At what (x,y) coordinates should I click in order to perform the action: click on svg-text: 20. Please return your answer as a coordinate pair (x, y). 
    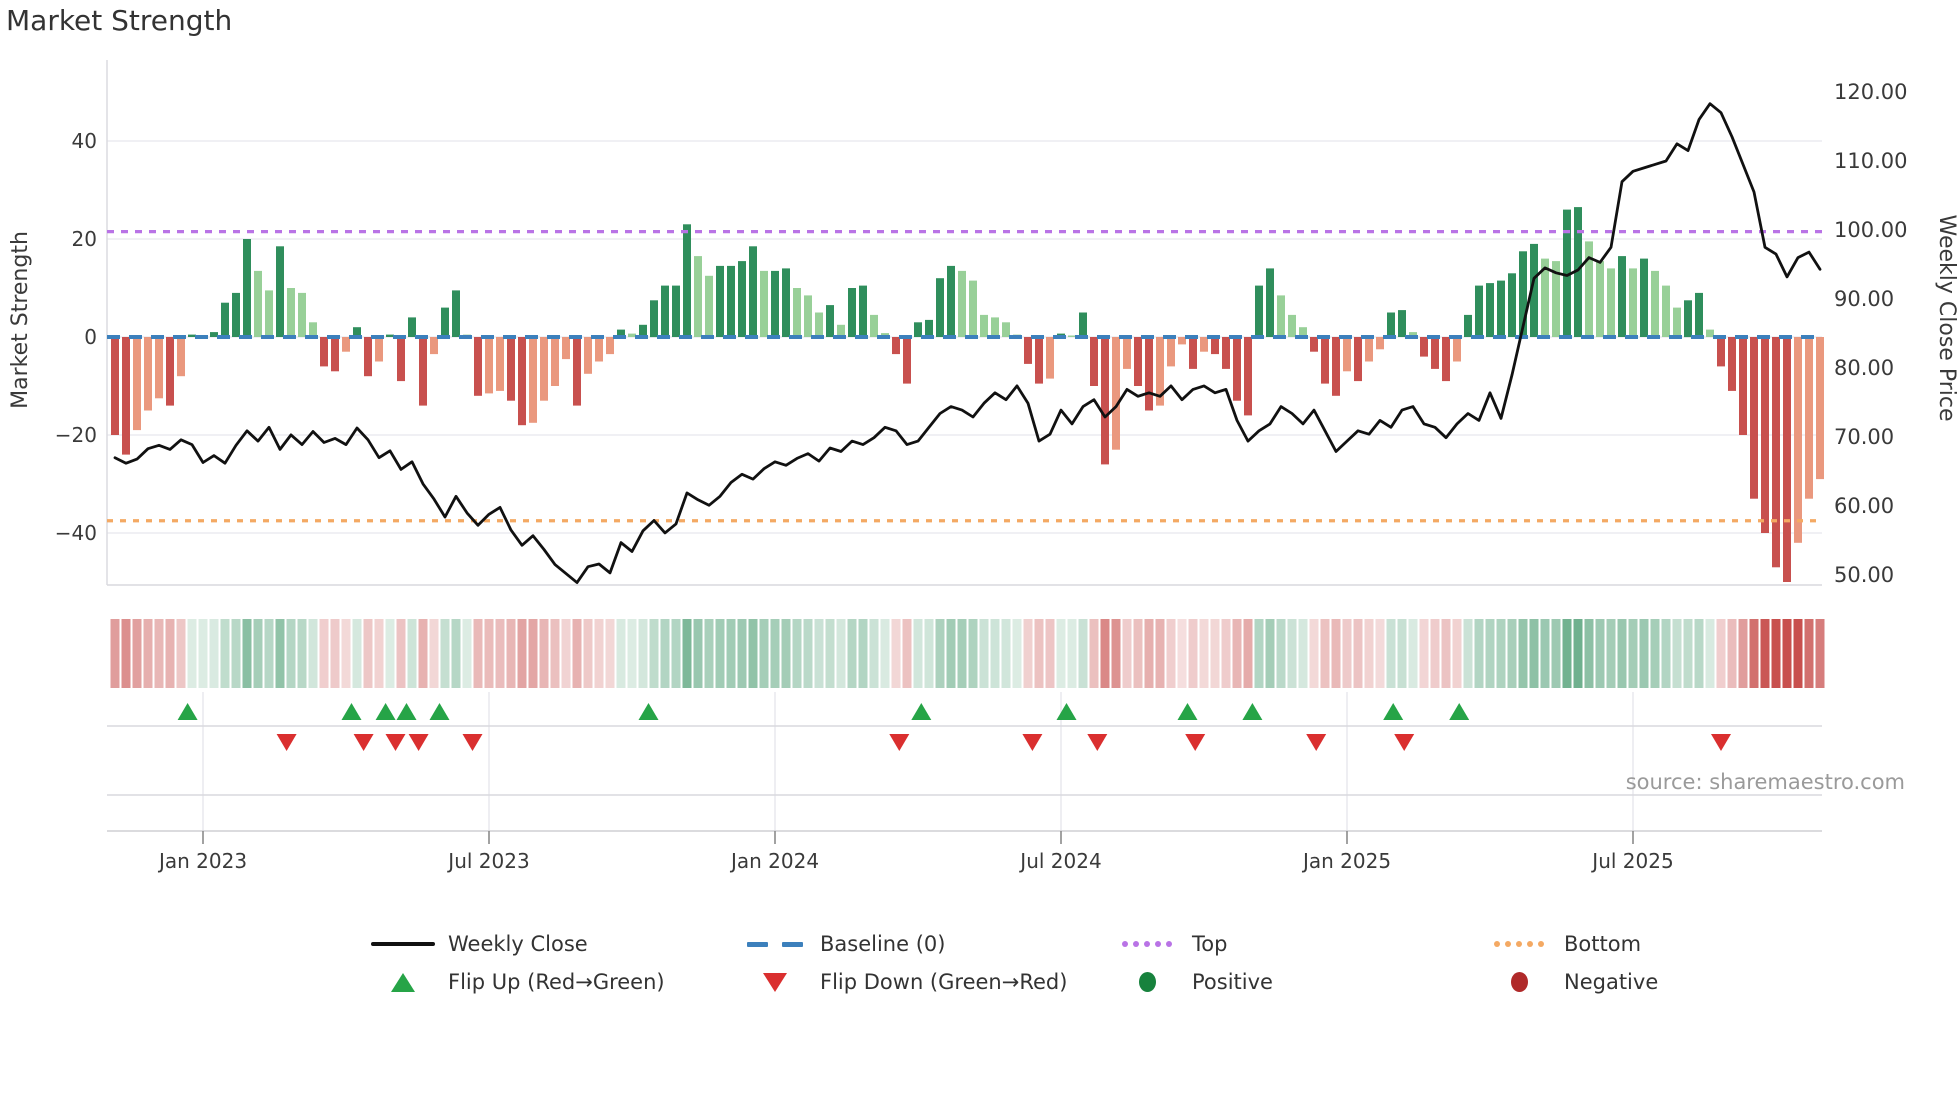
    Looking at the image, I should click on (84, 239).